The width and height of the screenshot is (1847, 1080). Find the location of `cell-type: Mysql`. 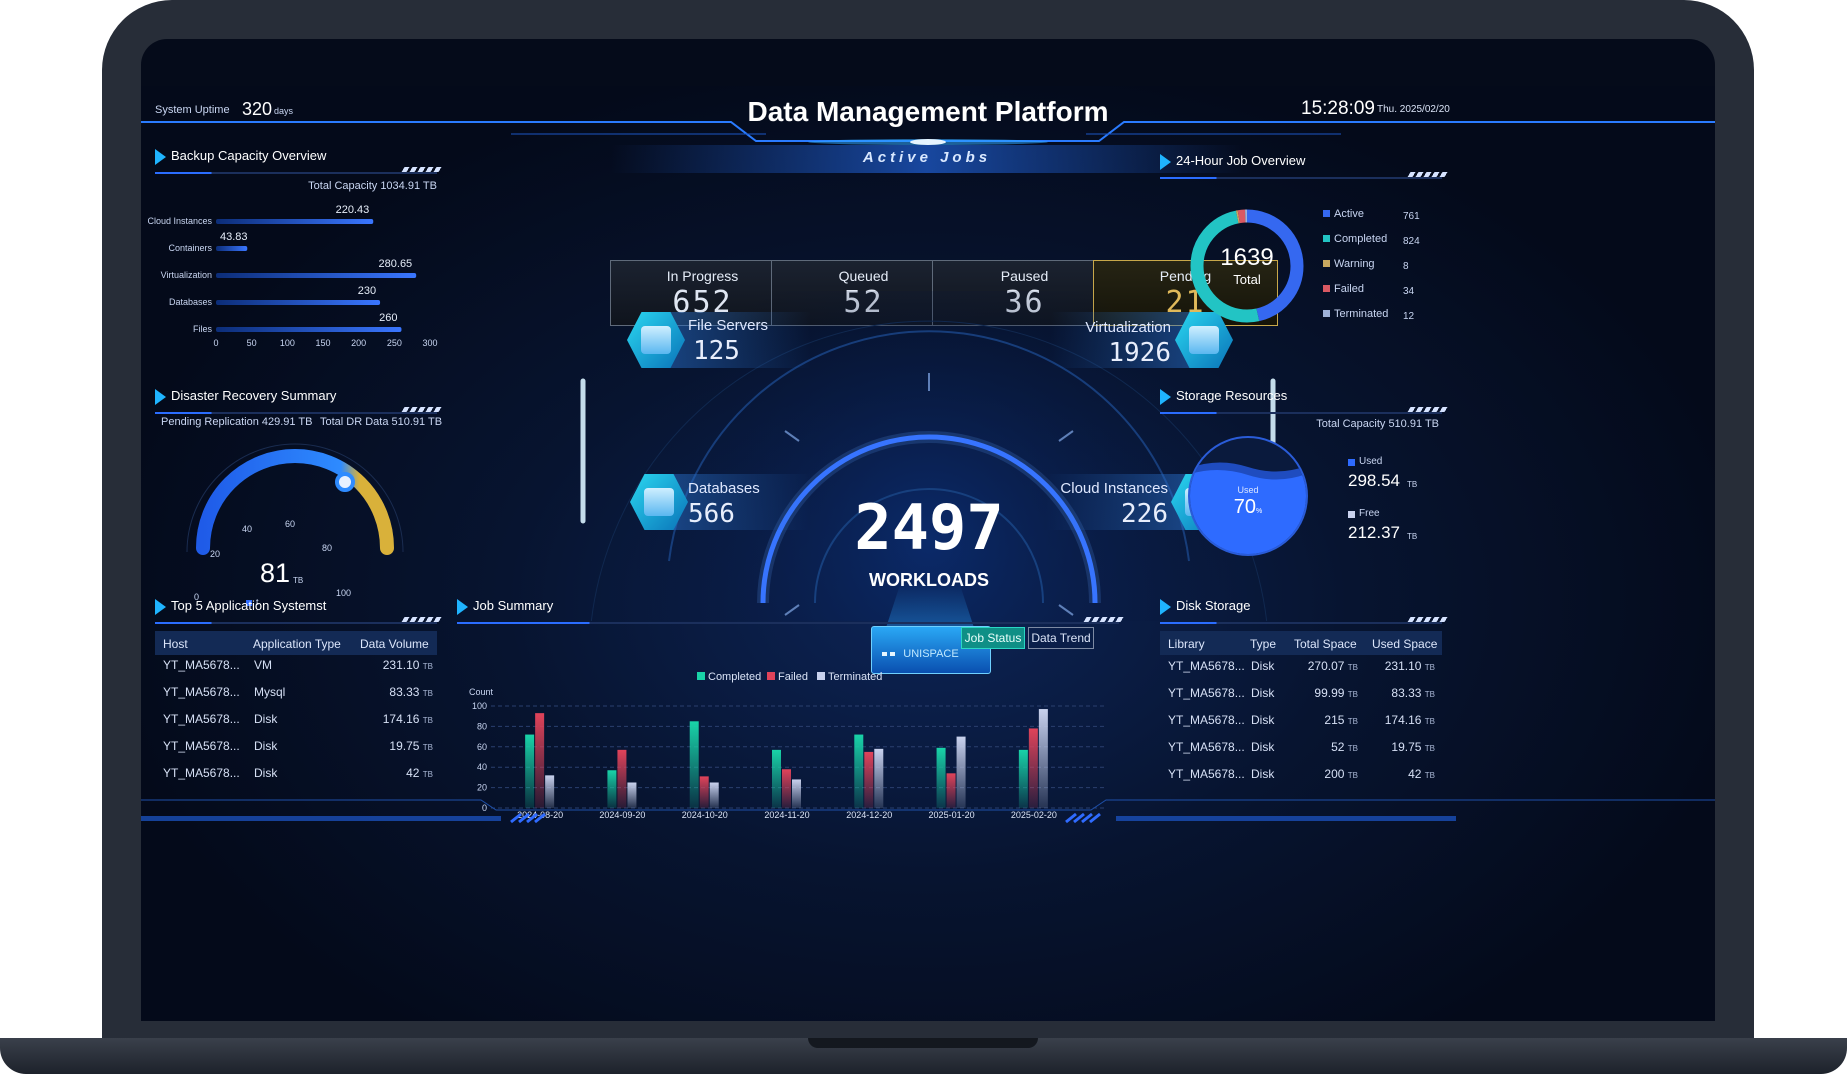

cell-type: Mysql is located at coordinates (270, 692).